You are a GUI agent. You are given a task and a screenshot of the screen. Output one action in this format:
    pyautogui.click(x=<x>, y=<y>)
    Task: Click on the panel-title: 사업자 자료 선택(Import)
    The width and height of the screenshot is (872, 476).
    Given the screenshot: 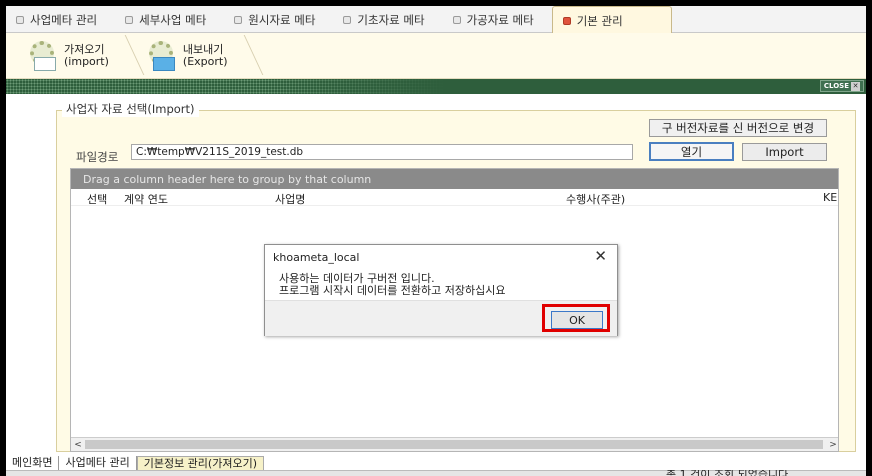 What is the action you would take?
    pyautogui.click(x=130, y=109)
    